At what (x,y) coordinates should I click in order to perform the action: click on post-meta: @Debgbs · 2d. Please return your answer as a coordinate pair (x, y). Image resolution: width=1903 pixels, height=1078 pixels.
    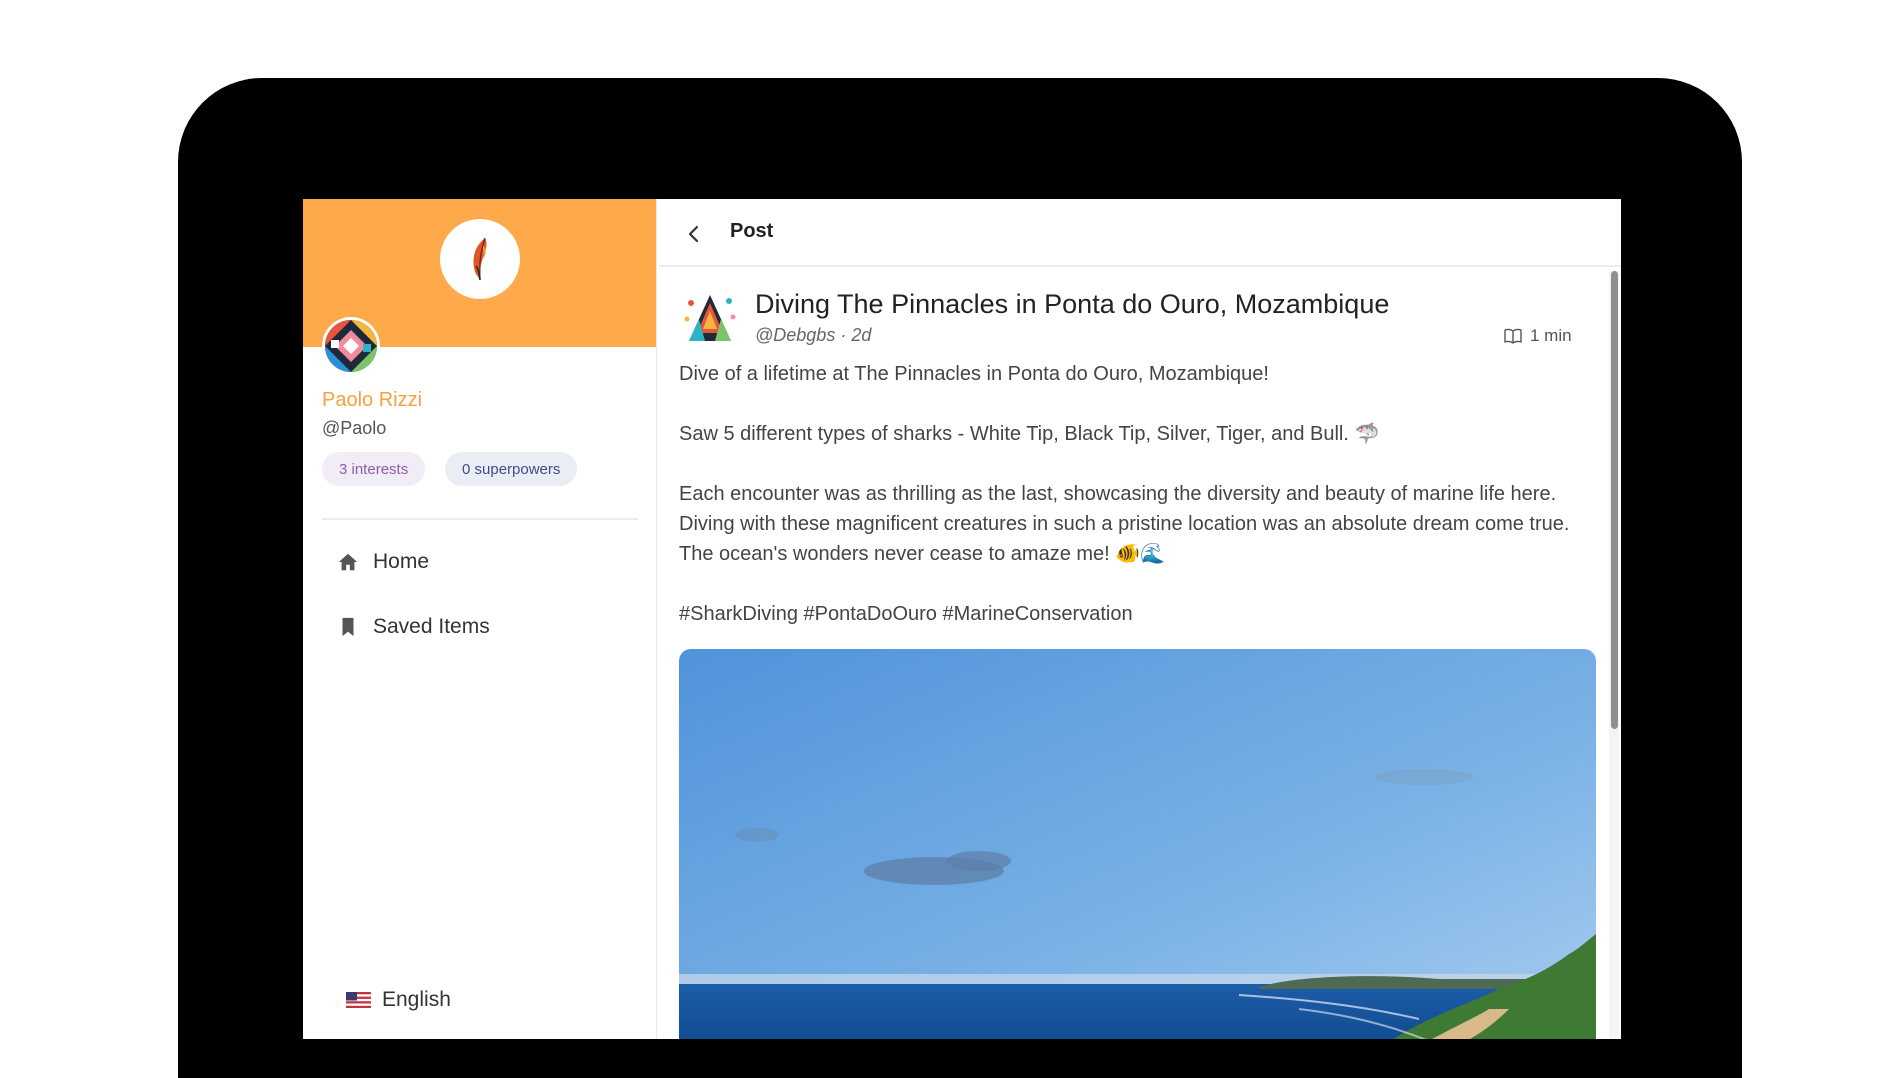
    Looking at the image, I should click on (813, 335).